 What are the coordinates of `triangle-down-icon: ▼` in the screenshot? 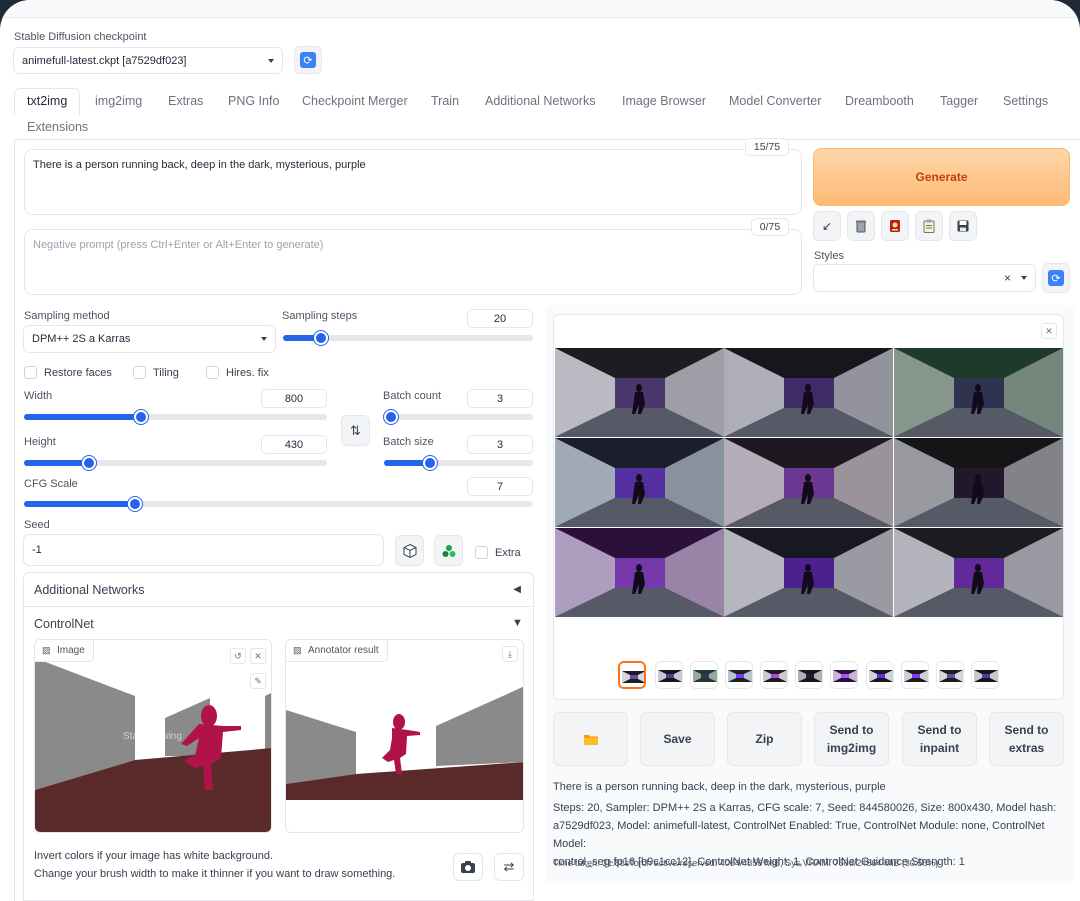 It's located at (517, 623).